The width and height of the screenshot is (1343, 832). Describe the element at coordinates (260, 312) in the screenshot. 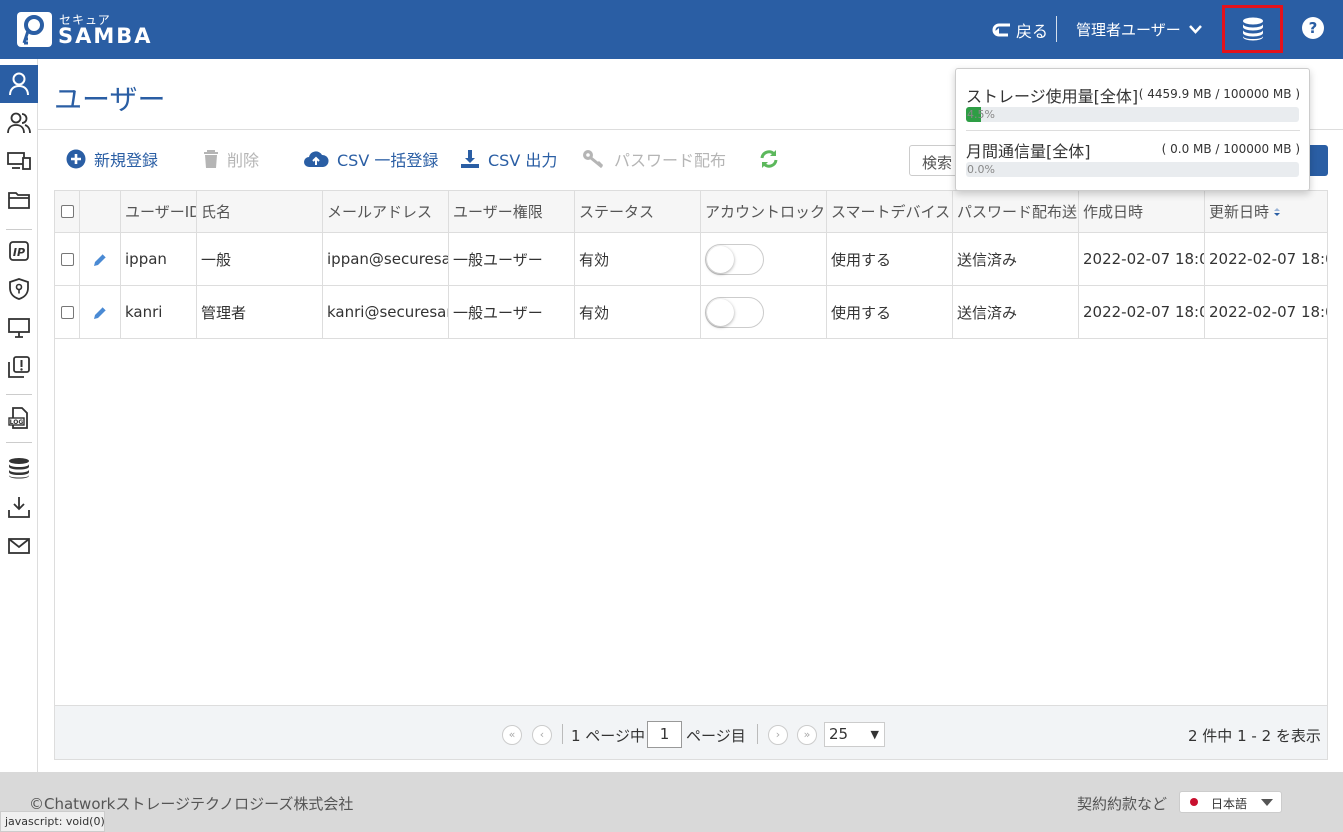

I see `cell-name: 管理者` at that location.